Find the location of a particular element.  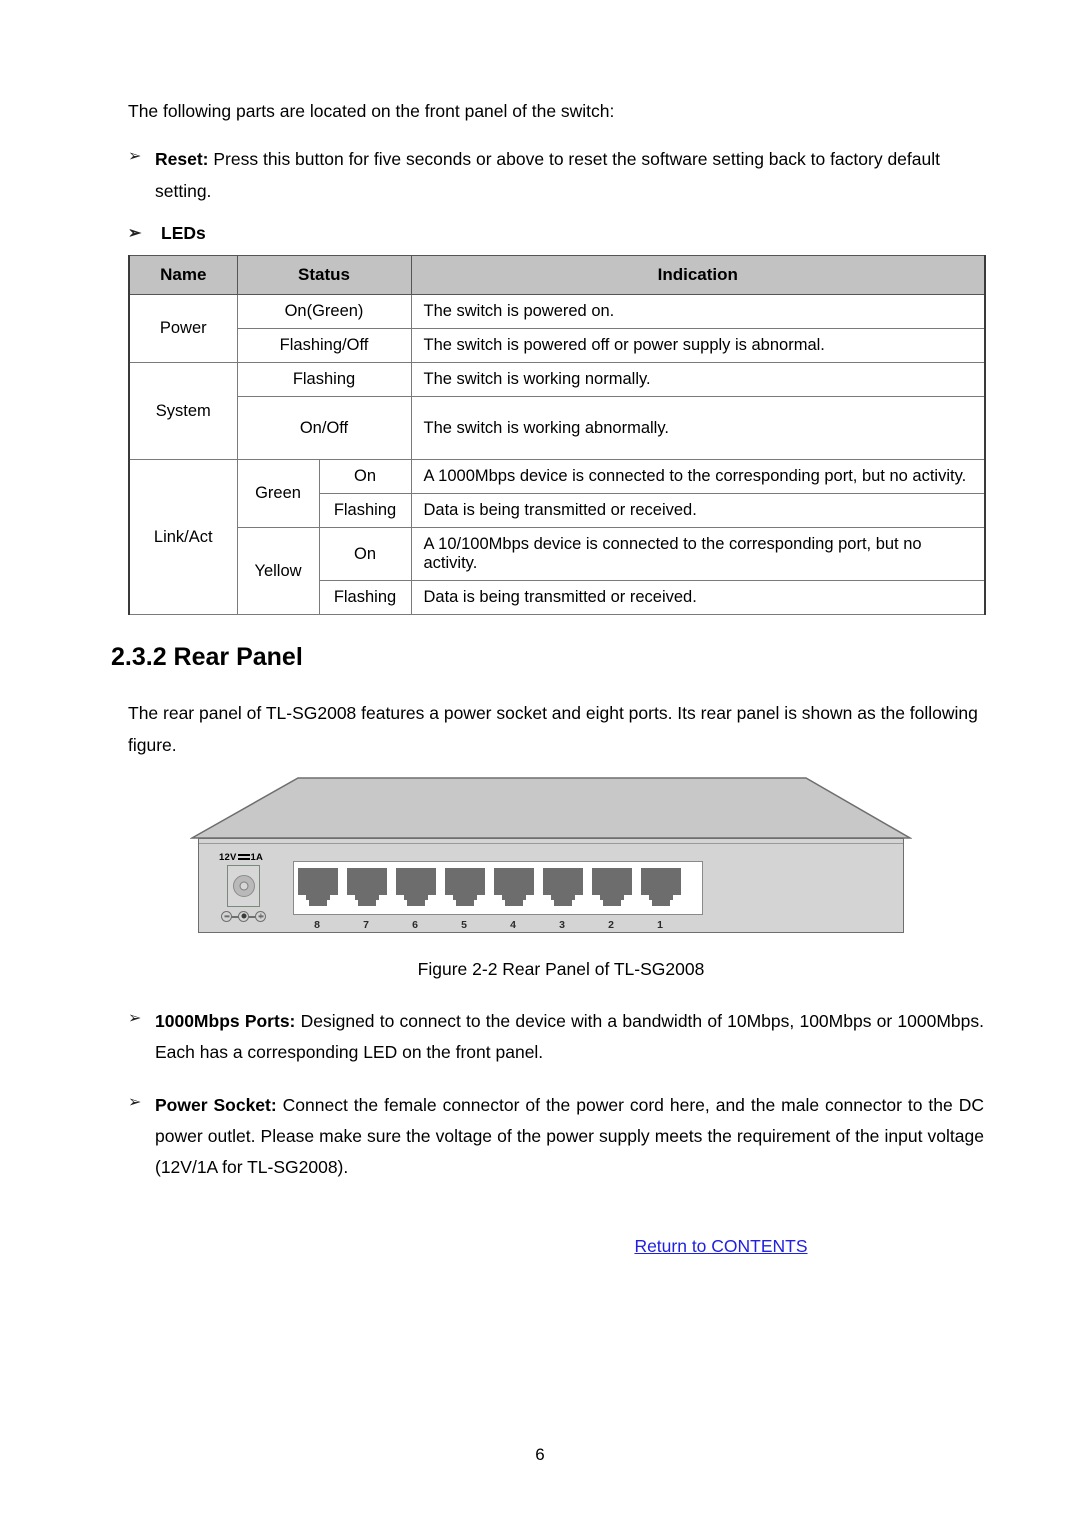

header-status: Status is located at coordinates (324, 275).